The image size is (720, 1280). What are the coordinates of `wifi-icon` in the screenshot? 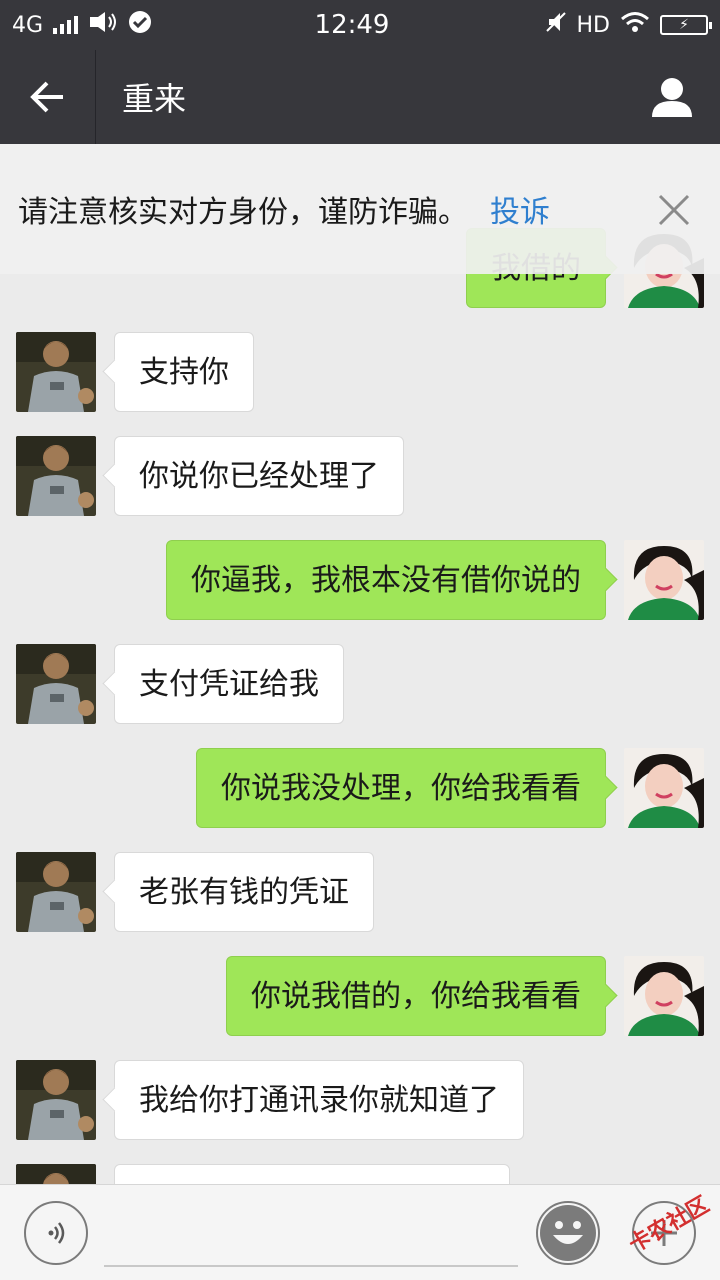 It's located at (635, 25).